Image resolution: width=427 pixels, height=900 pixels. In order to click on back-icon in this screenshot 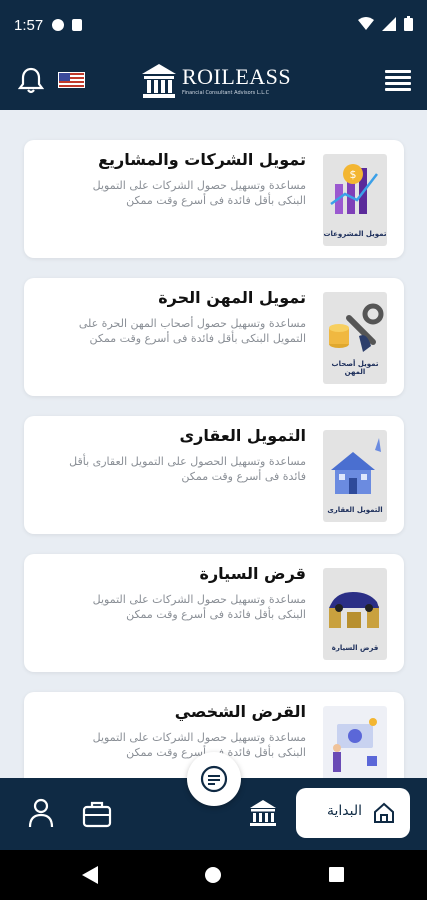, I will do `click(90, 875)`.